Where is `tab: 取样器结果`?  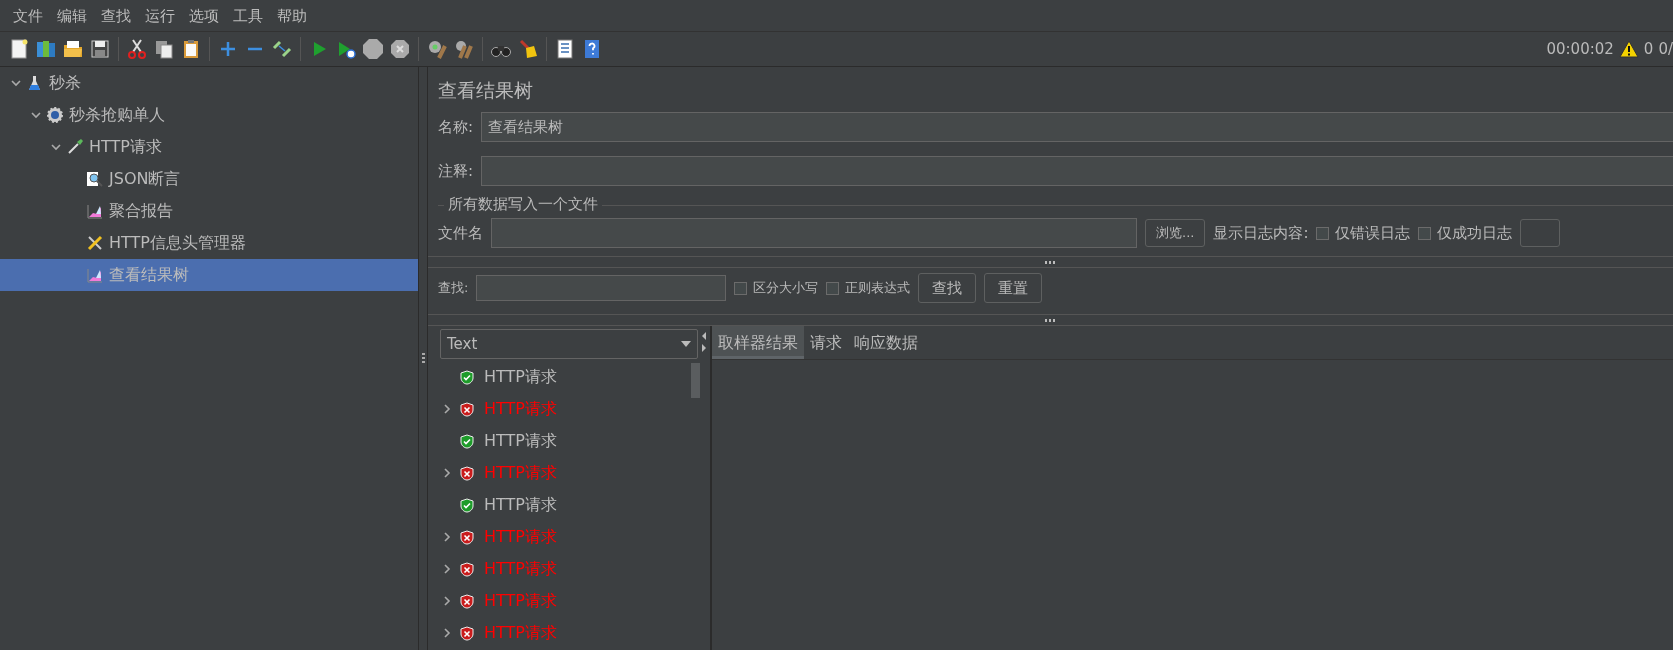
tab: 取样器结果 is located at coordinates (758, 342).